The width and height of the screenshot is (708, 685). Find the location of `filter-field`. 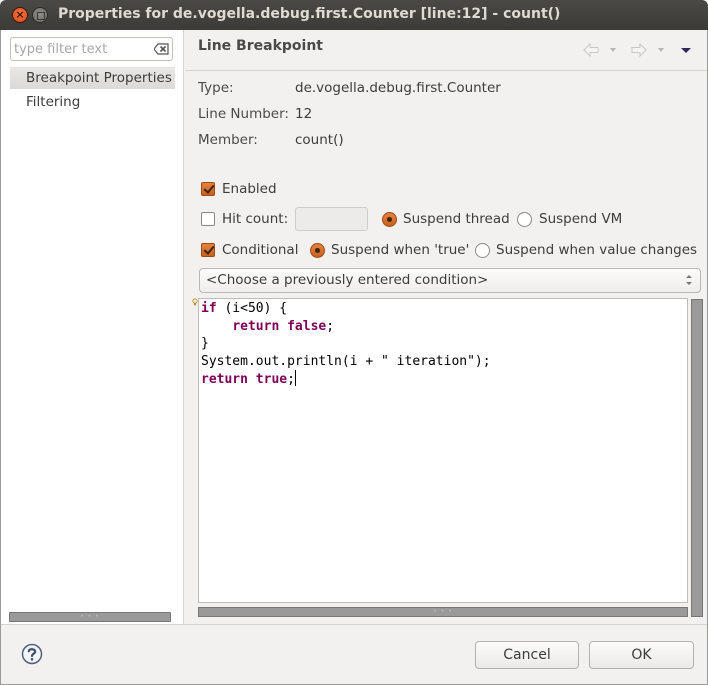

filter-field is located at coordinates (91, 49).